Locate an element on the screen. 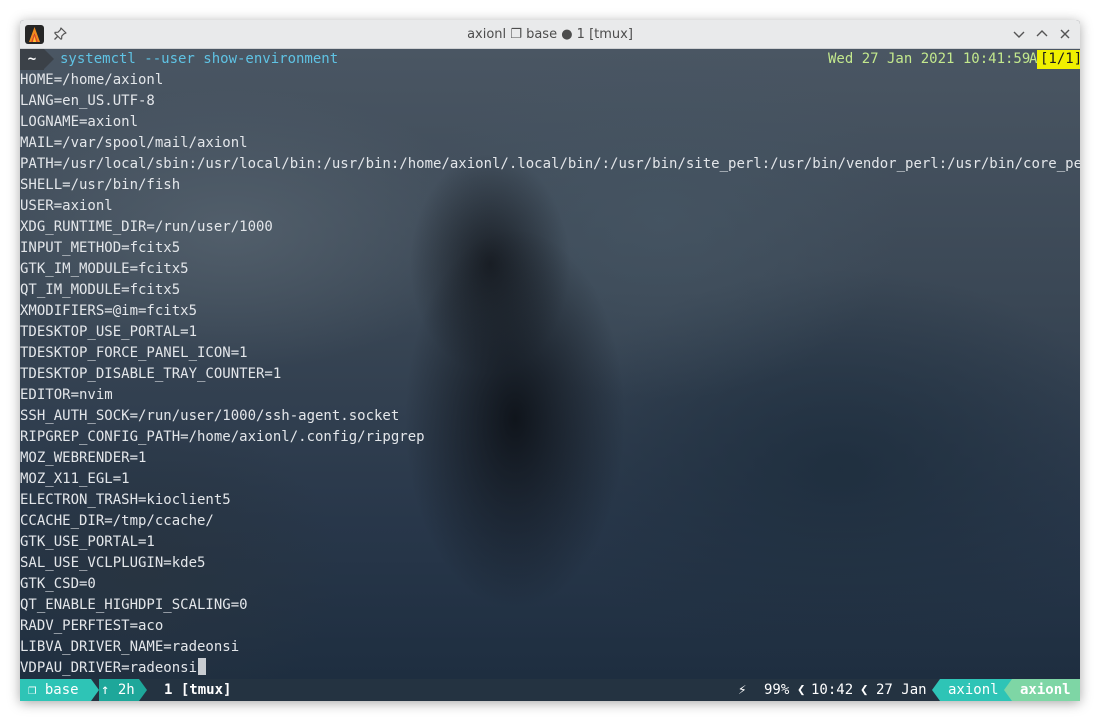 This screenshot has height=721, width=1100. output-line: EDITOR=nvim is located at coordinates (550, 395).